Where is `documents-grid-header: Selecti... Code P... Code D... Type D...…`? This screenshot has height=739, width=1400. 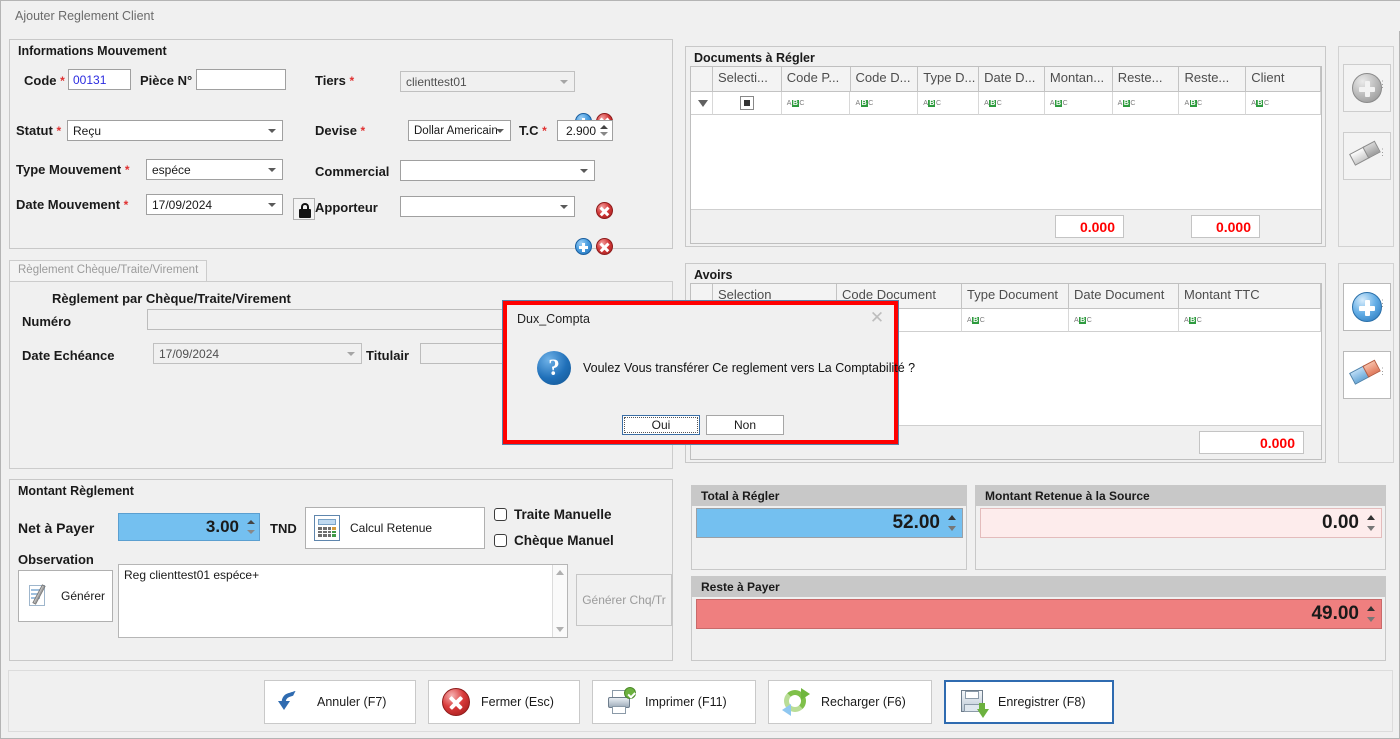 documents-grid-header: Selecti... Code P... Code D... Type D...… is located at coordinates (1006, 79).